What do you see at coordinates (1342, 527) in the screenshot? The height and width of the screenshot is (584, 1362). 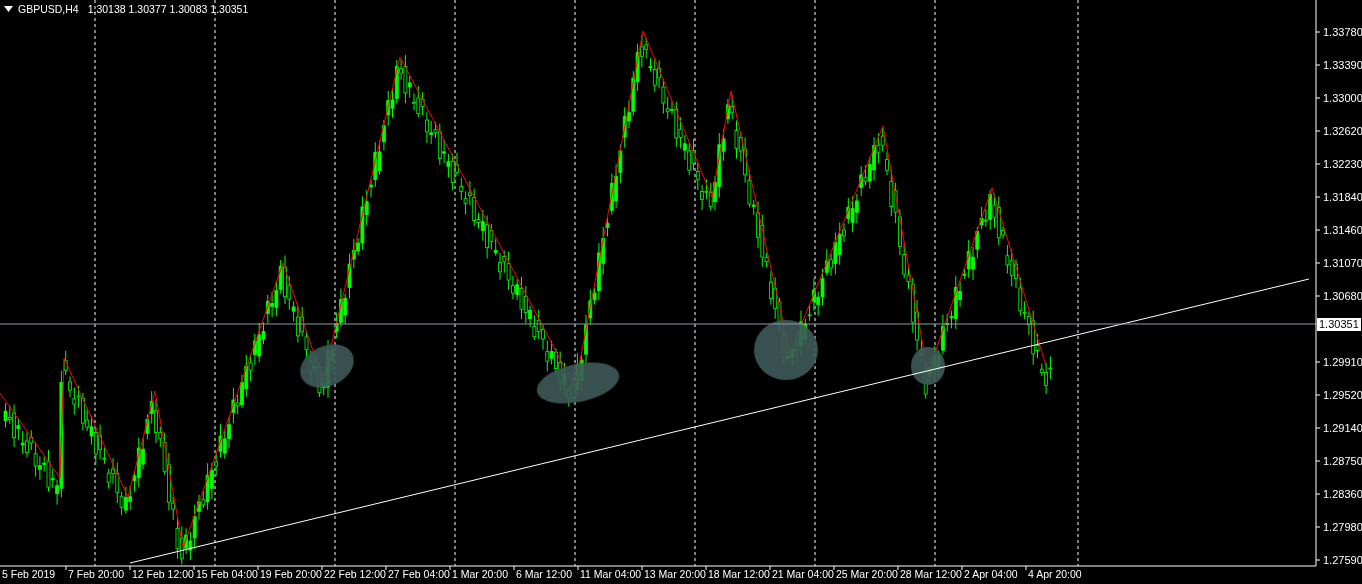 I see `price-axis-label: 1.27980` at bounding box center [1342, 527].